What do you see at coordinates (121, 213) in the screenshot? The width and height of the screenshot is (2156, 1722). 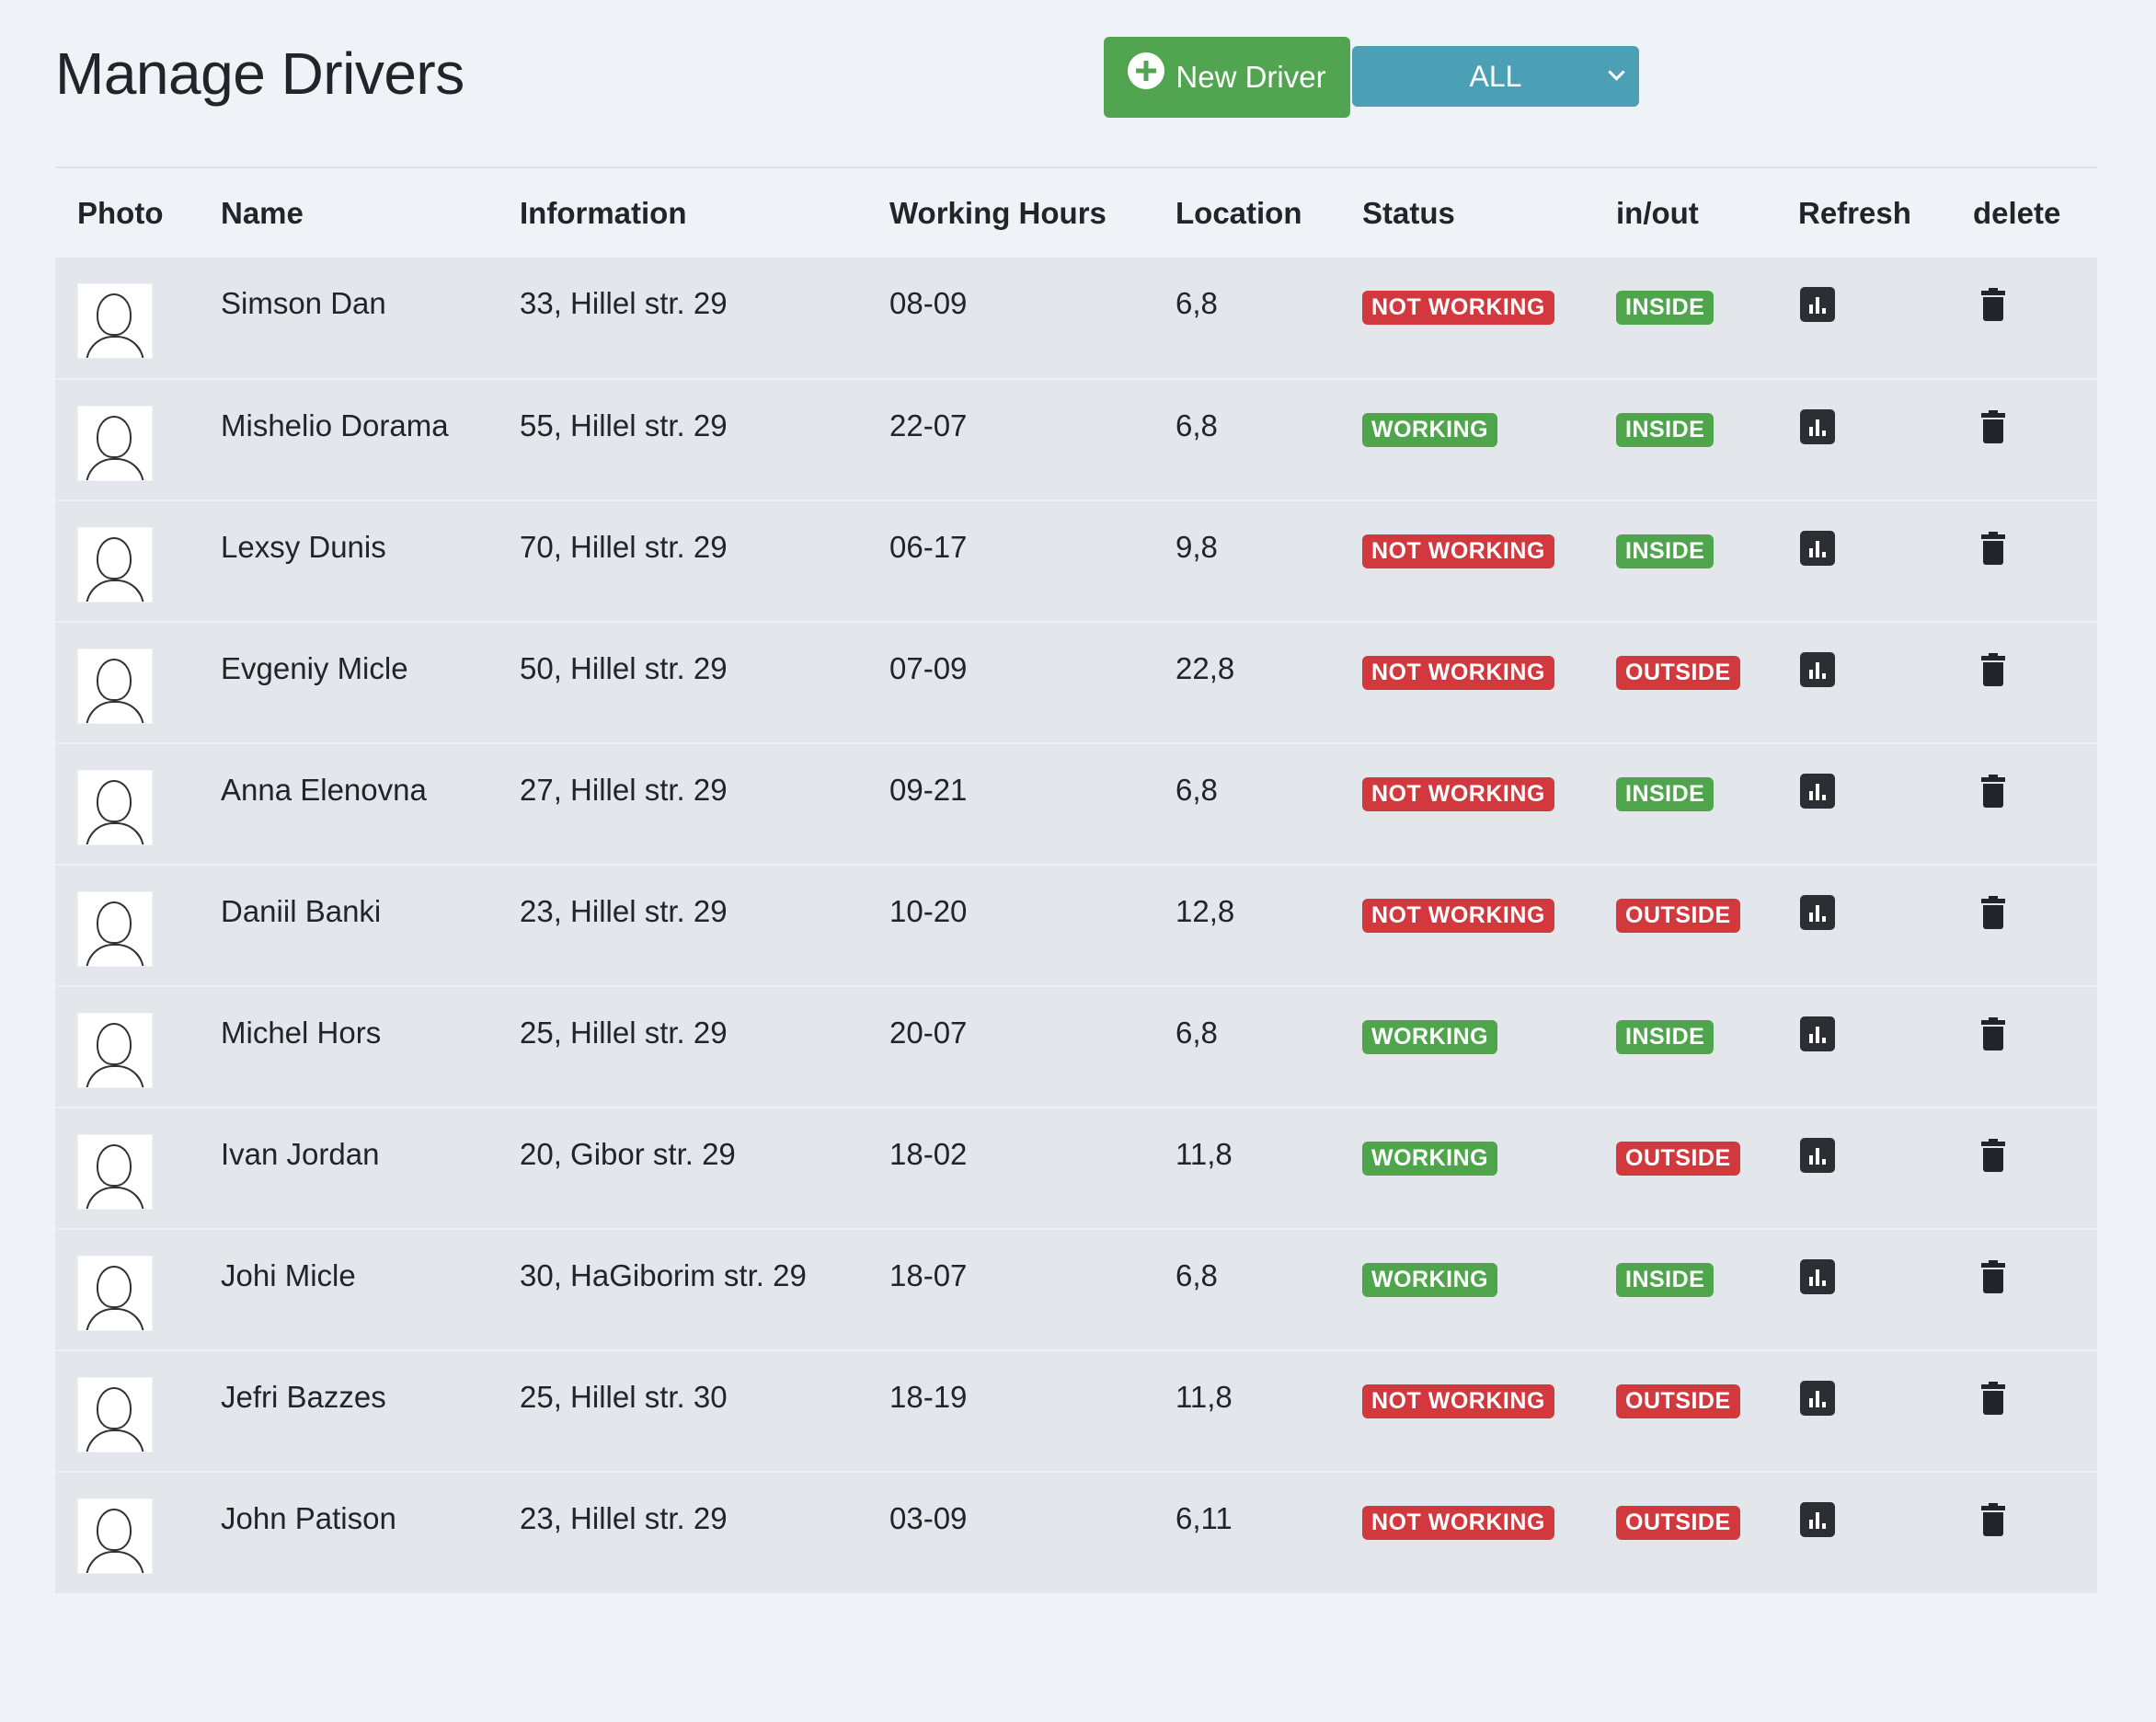 I see `column-header-photo: Photo` at bounding box center [121, 213].